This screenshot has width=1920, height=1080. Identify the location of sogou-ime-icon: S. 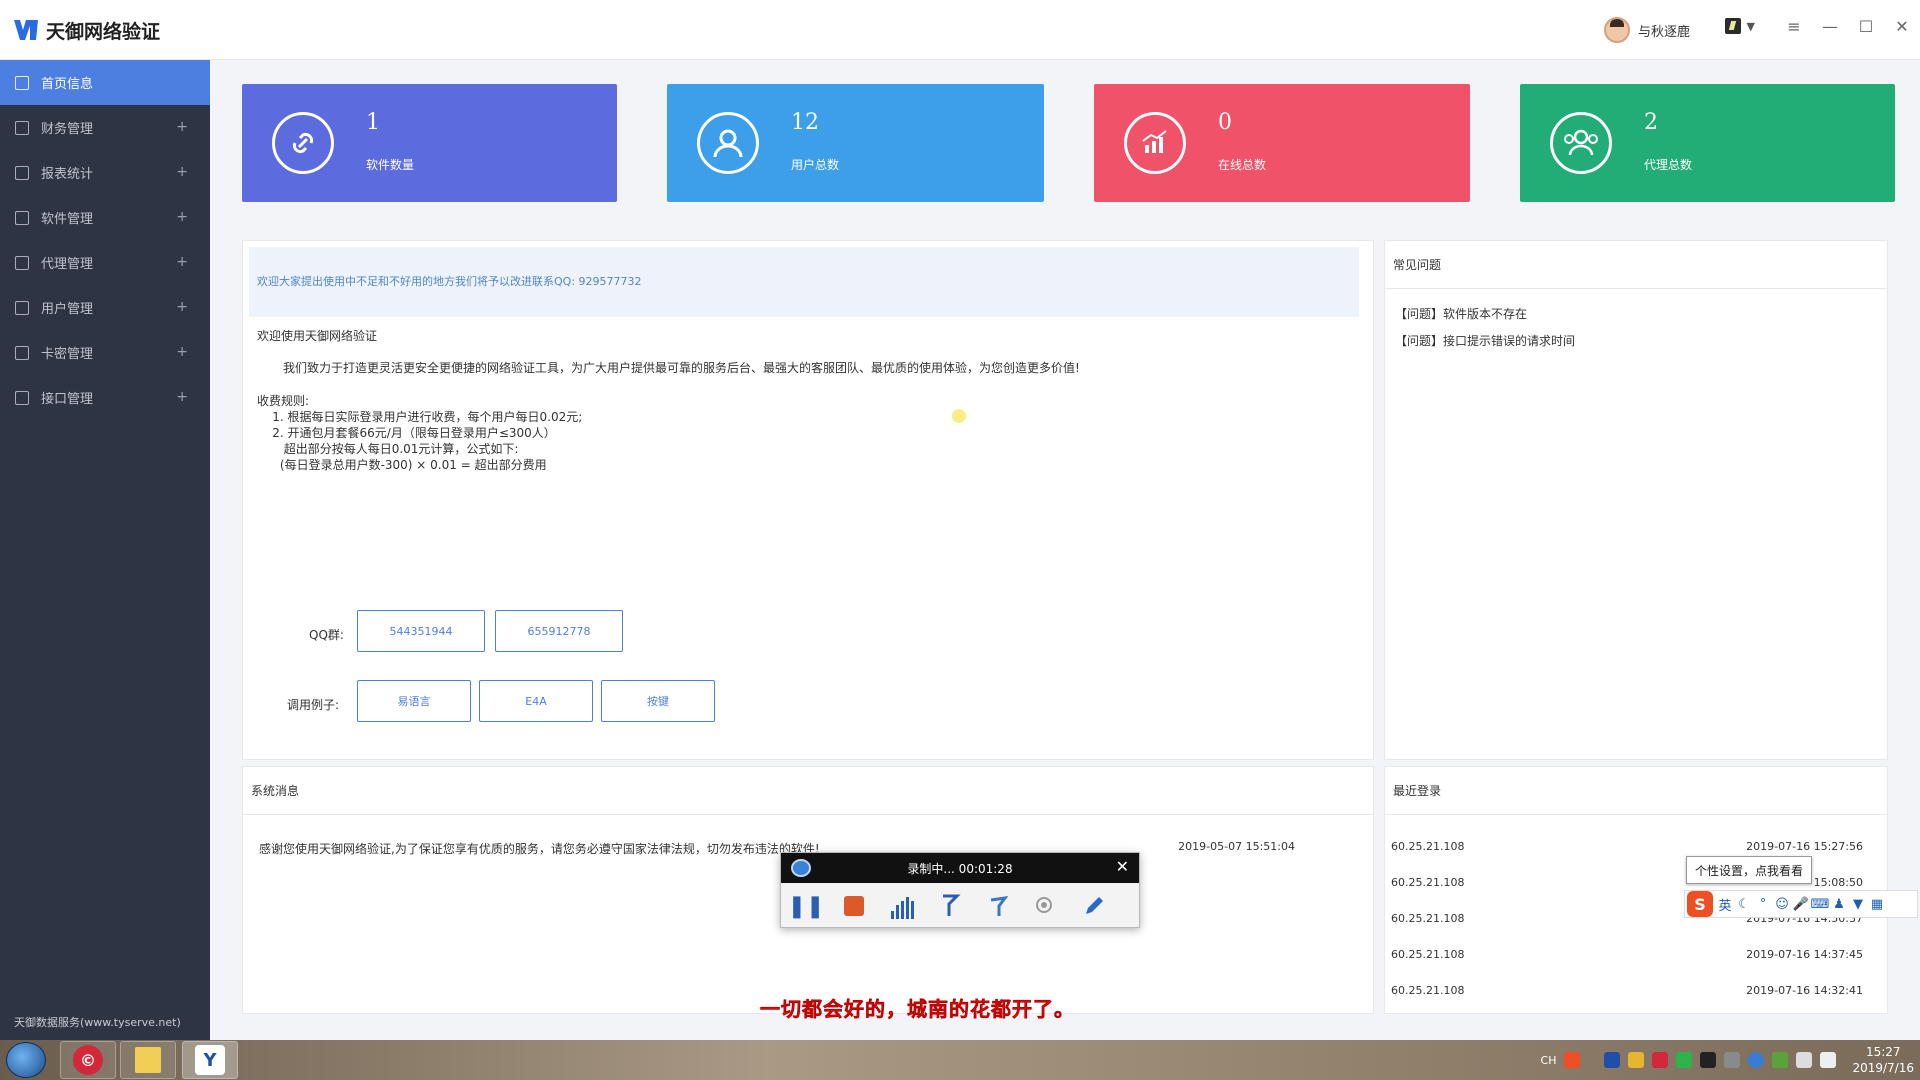
(1700, 904).